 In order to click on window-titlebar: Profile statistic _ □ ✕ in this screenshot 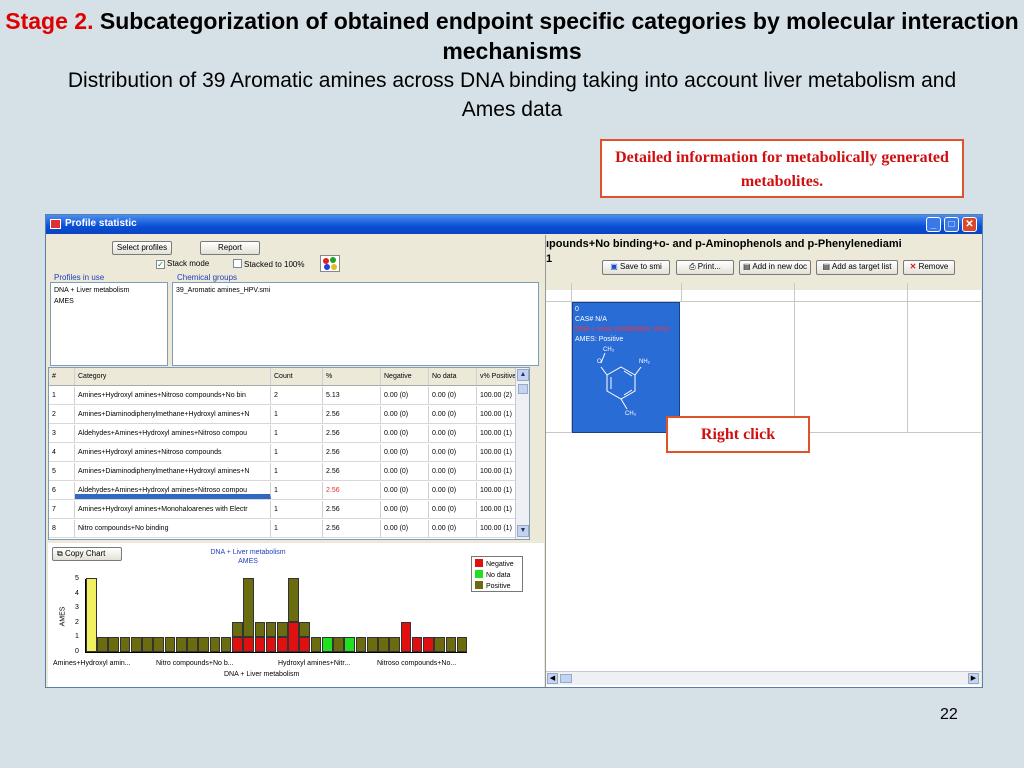, I will do `click(514, 224)`.